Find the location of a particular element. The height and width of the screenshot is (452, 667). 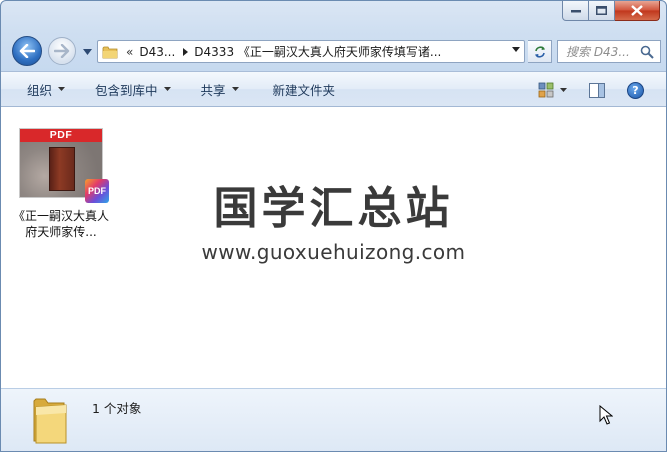

close-button is located at coordinates (637, 11).